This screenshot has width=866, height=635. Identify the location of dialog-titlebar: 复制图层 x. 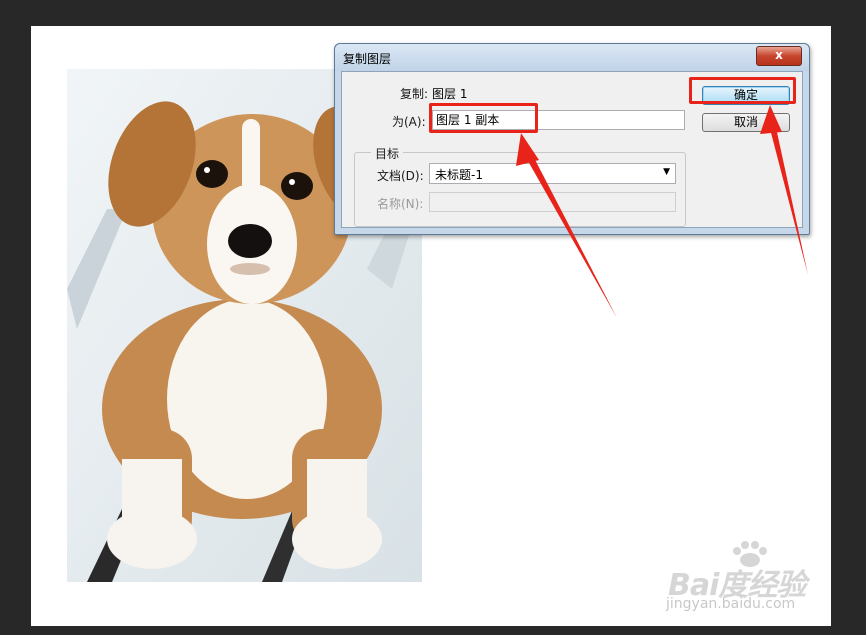
(572, 57).